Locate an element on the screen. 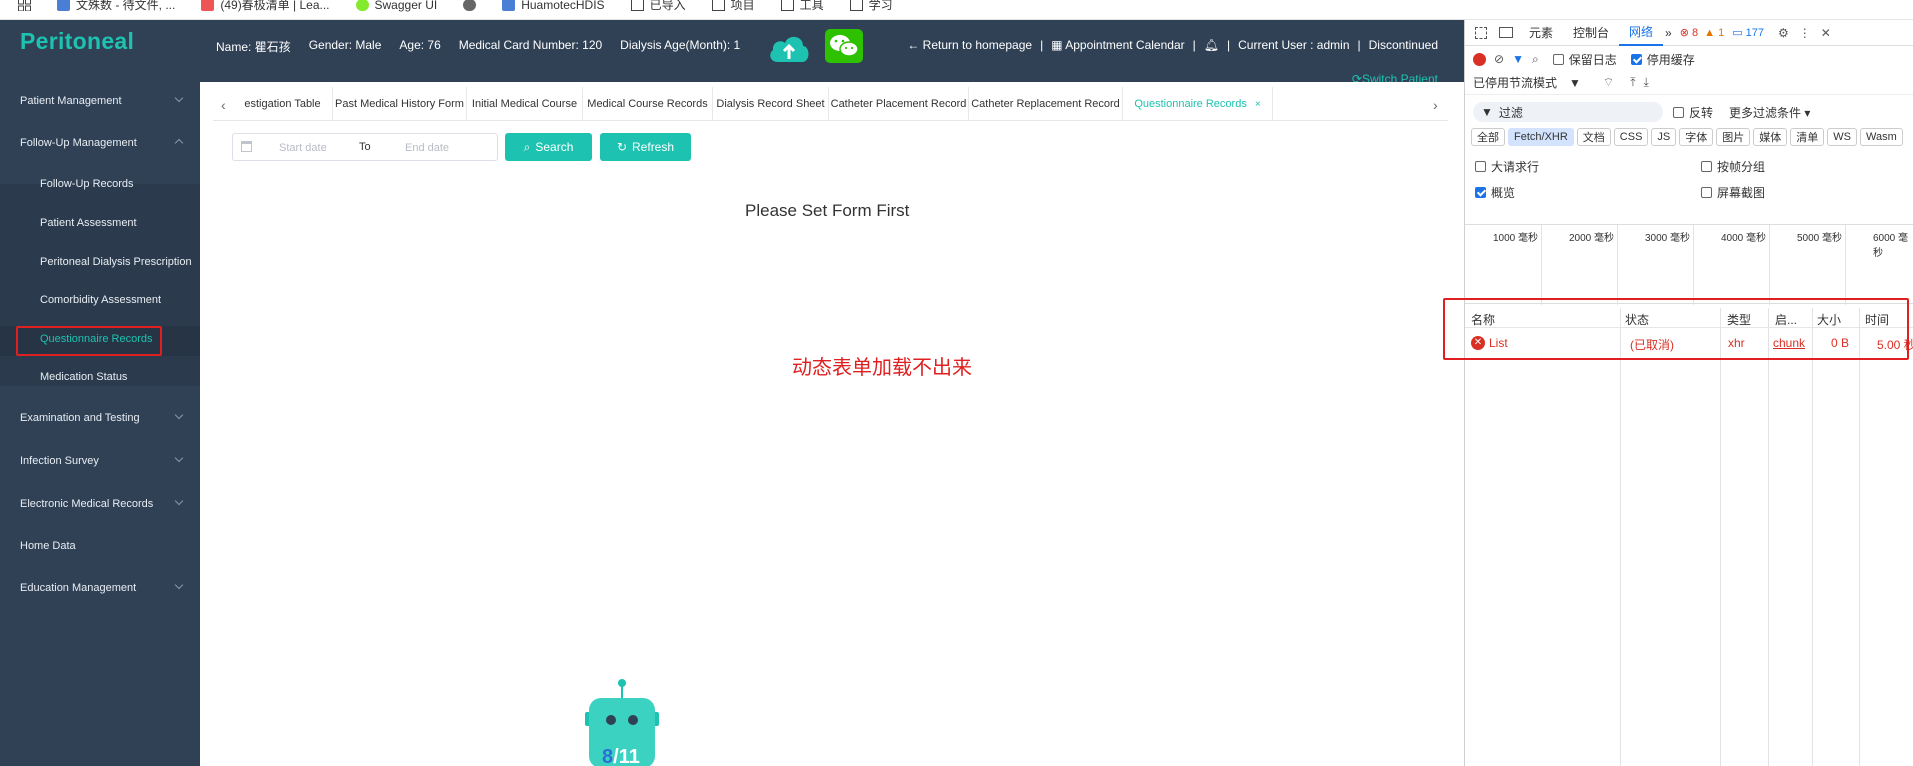 This screenshot has height=766, width=1913. more-filters-dropdown: 更多过滤条件 ▾ is located at coordinates (1769, 112).